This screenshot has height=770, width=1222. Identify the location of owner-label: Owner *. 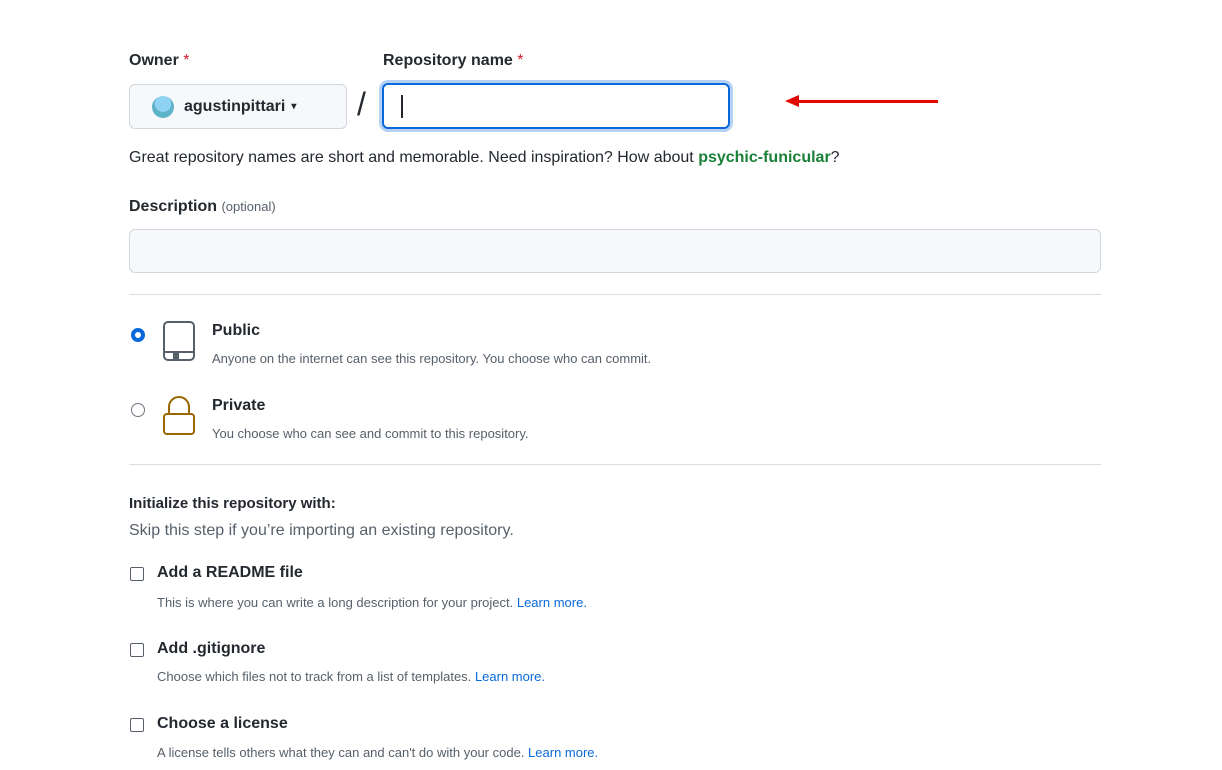
(159, 61).